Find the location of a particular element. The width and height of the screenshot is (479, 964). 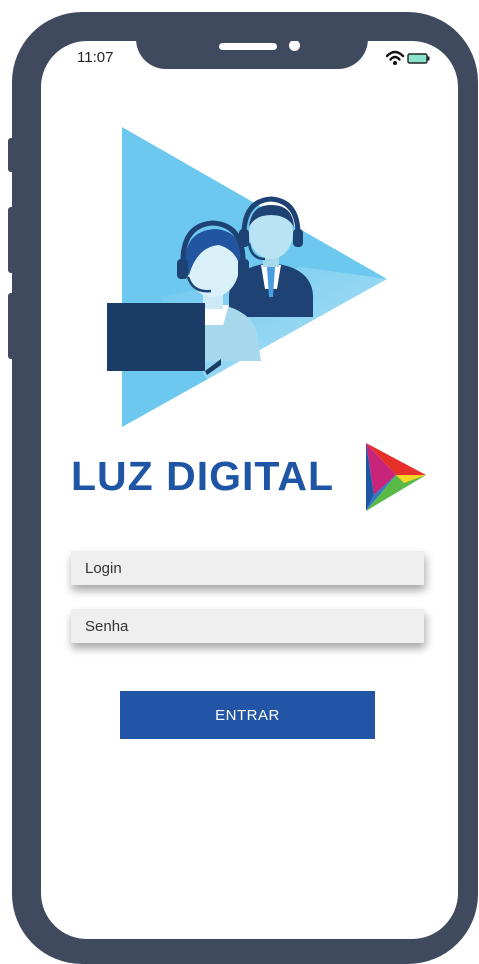

login-submit-button: ENTRAR is located at coordinates (247, 715).